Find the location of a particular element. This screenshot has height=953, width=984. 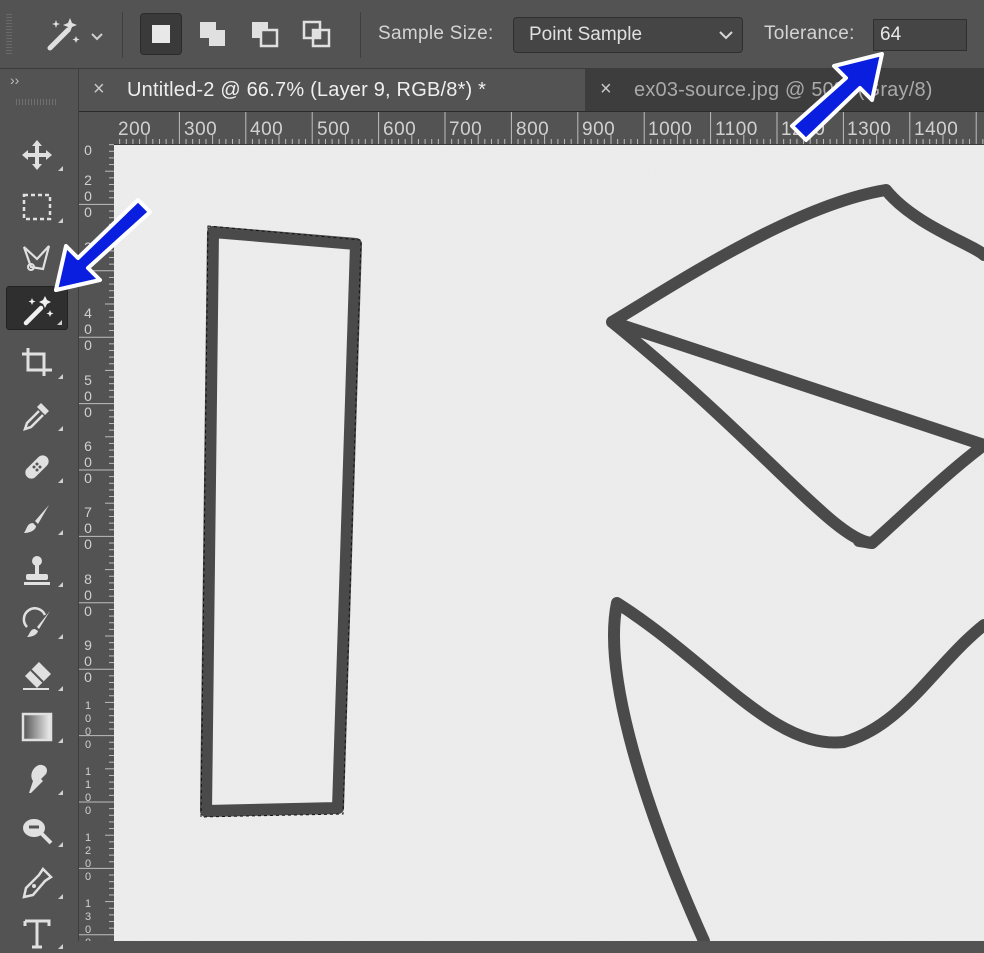

annotation-arrow-tolerance is located at coordinates (837, 97).